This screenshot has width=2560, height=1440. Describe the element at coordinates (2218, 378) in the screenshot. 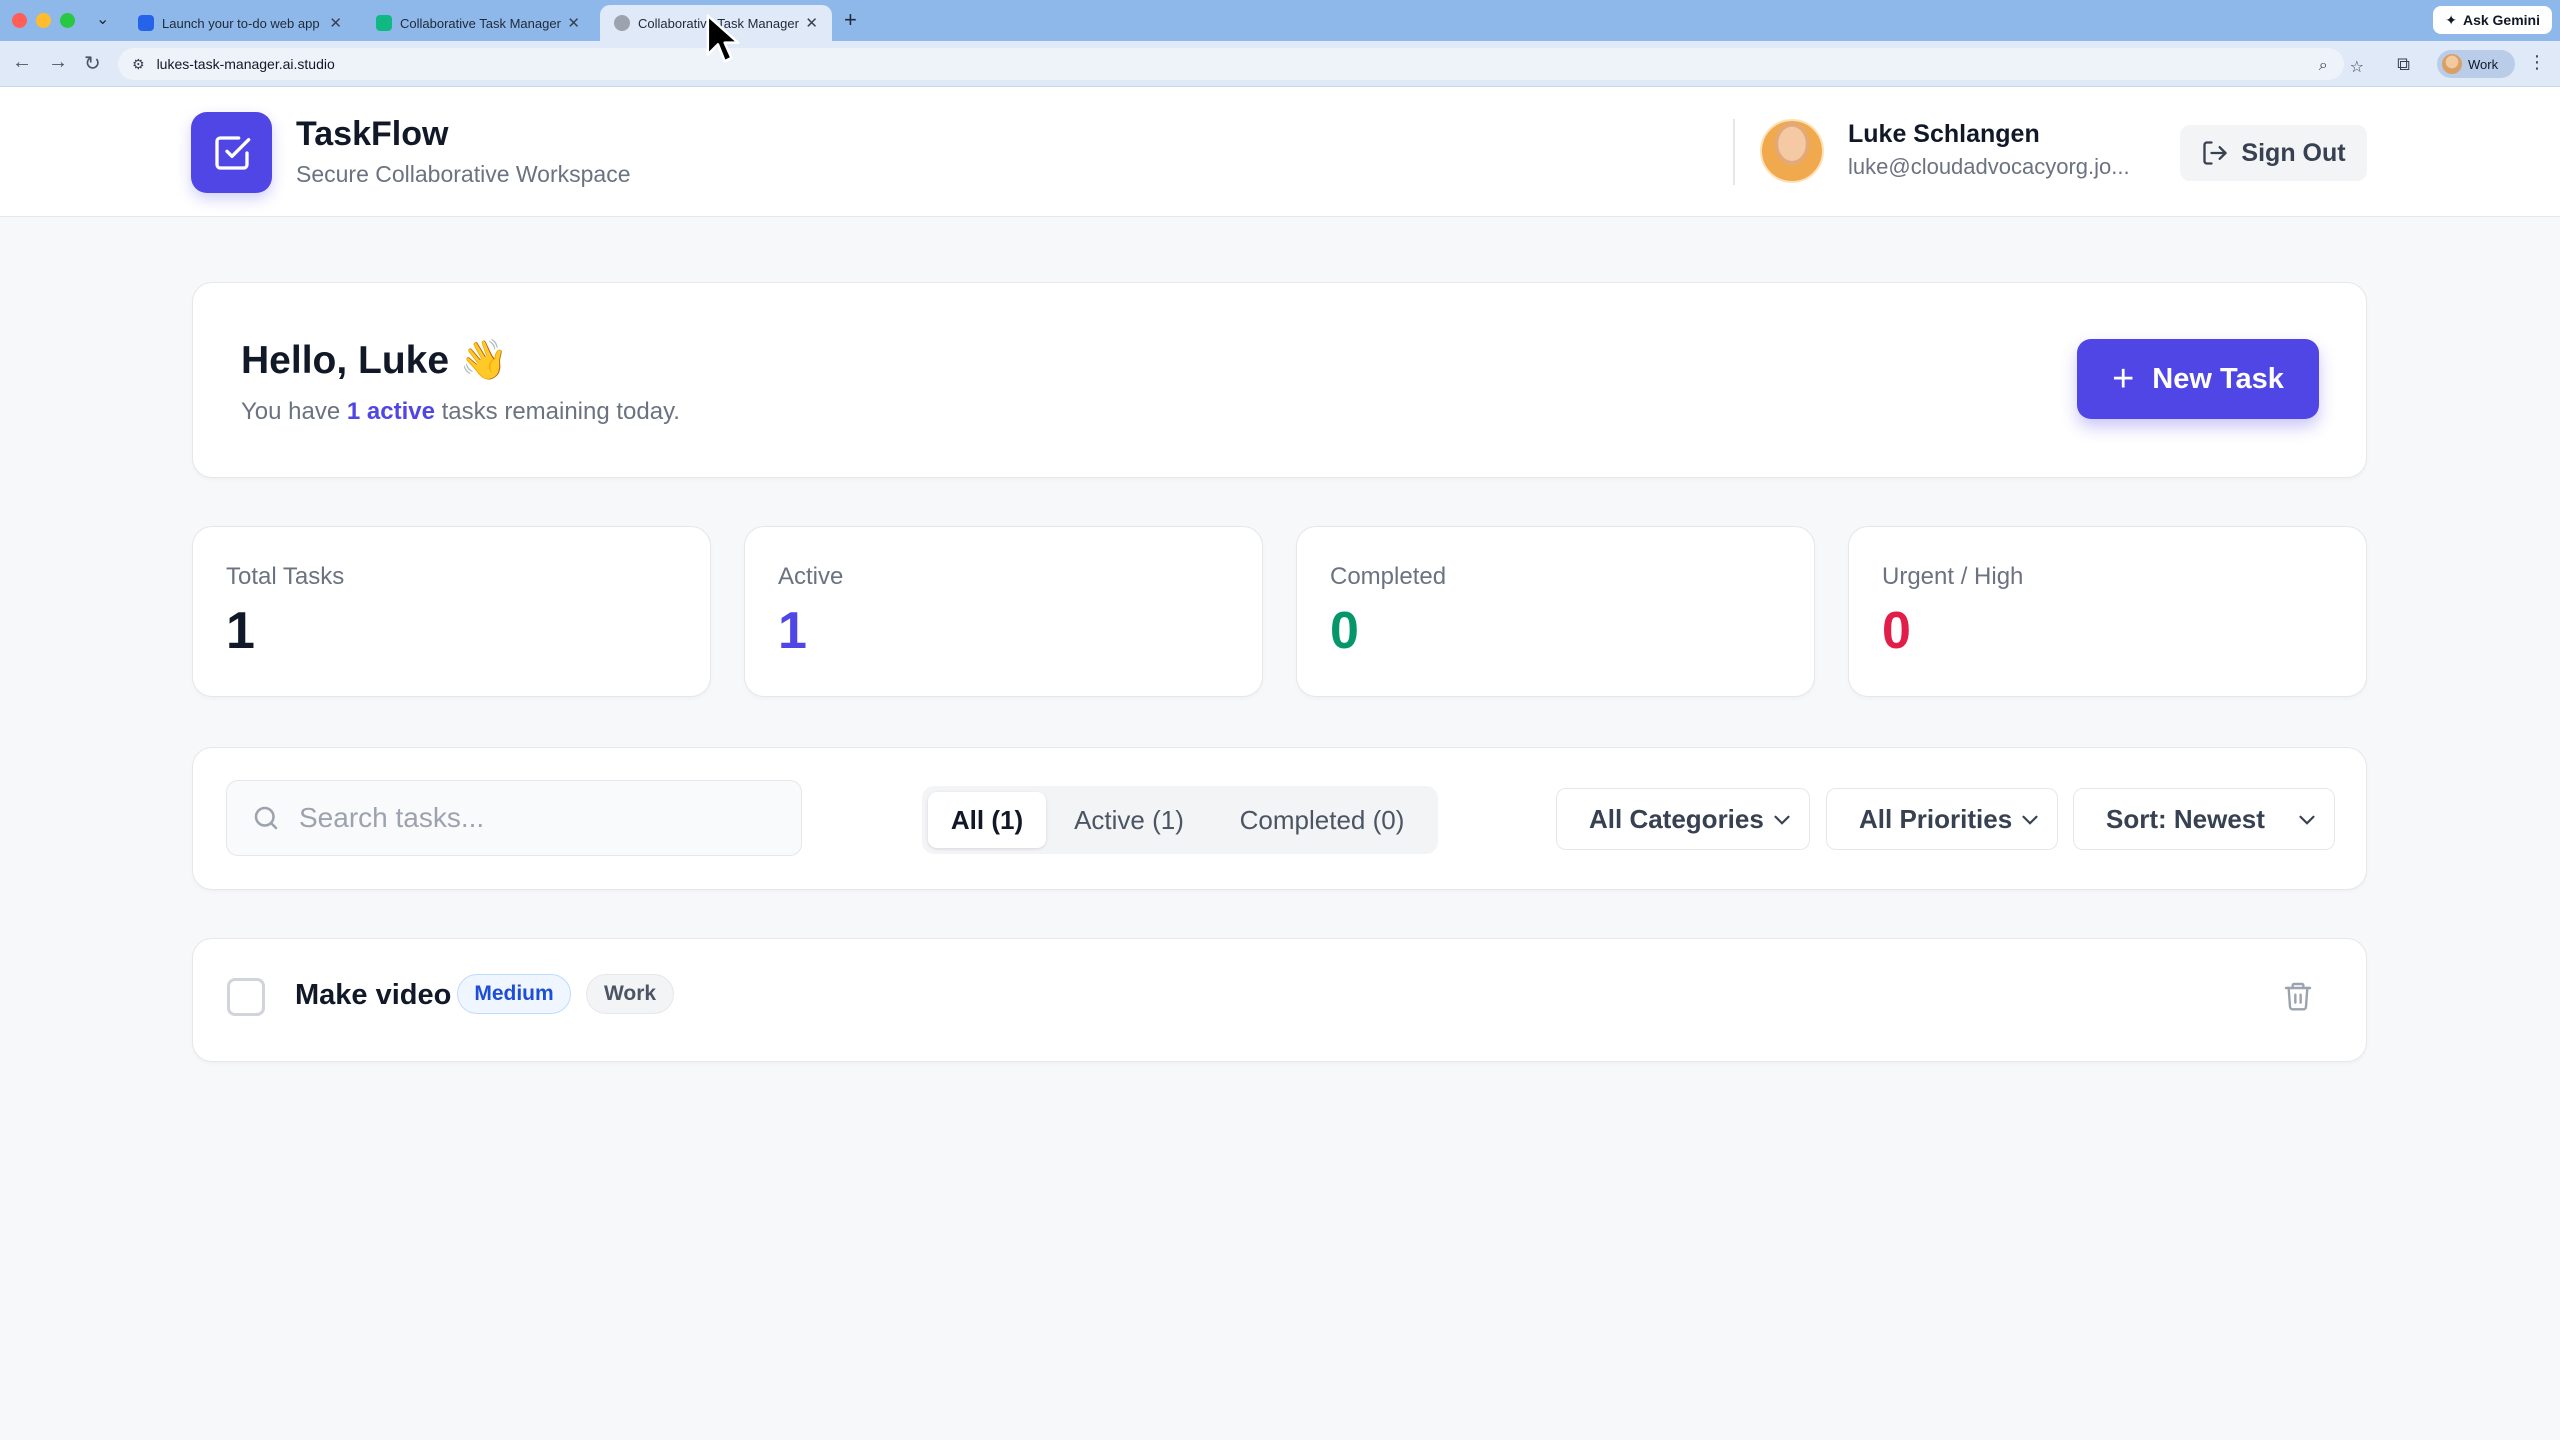

I see `new-task-label: New Task` at that location.